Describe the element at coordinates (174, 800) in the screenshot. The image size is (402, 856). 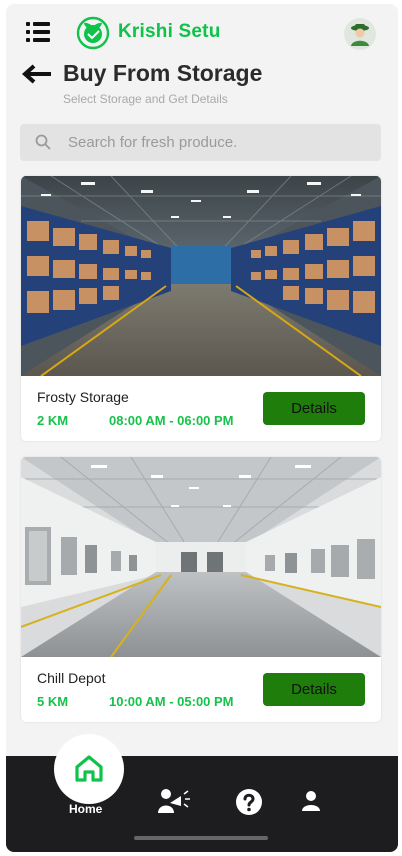
I see `announce-icon` at that location.